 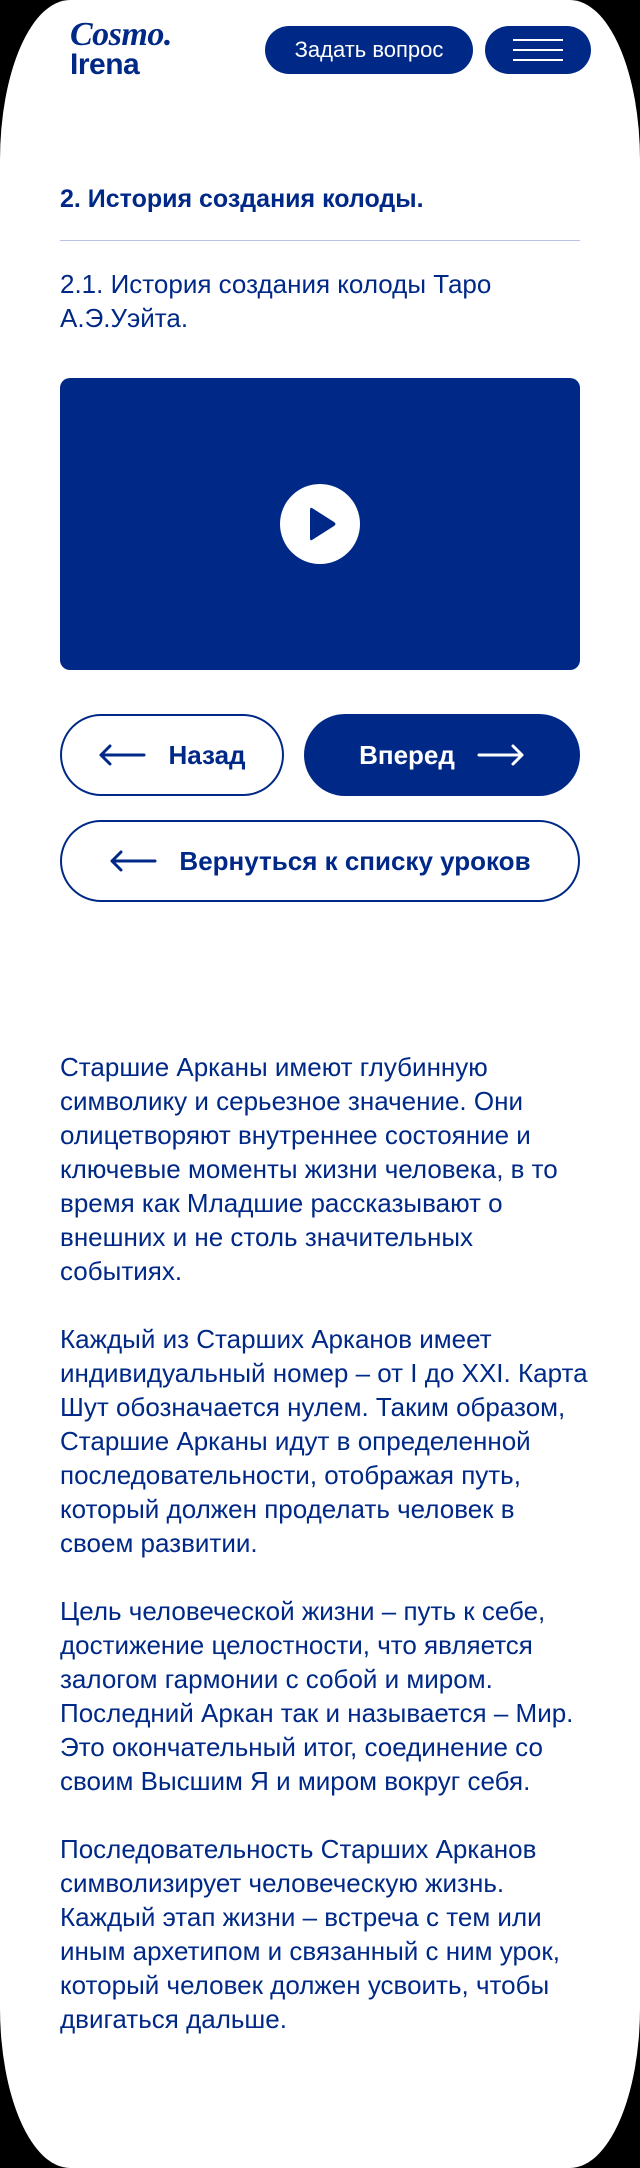 What do you see at coordinates (242, 199) in the screenshot?
I see `section-title: 2. История создания колоды.` at bounding box center [242, 199].